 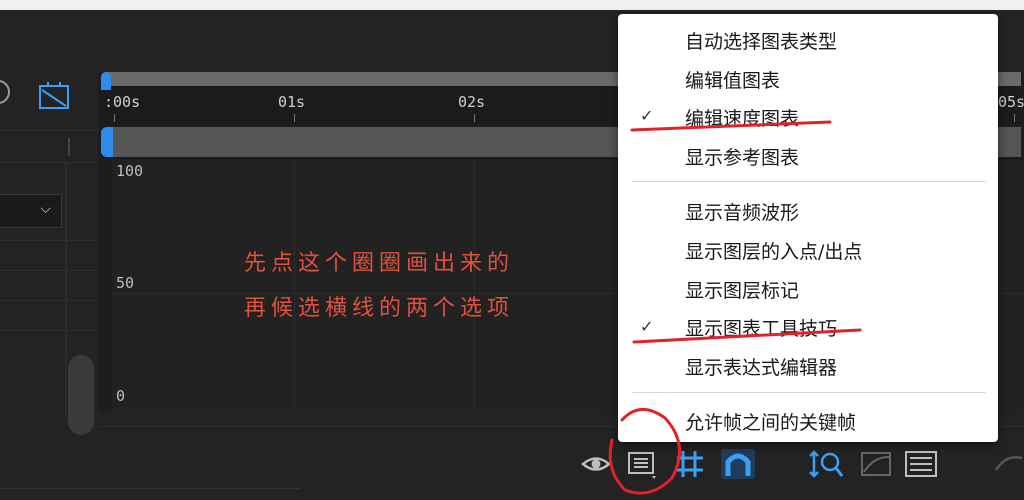 What do you see at coordinates (512, 5) in the screenshot?
I see `top-strip` at bounding box center [512, 5].